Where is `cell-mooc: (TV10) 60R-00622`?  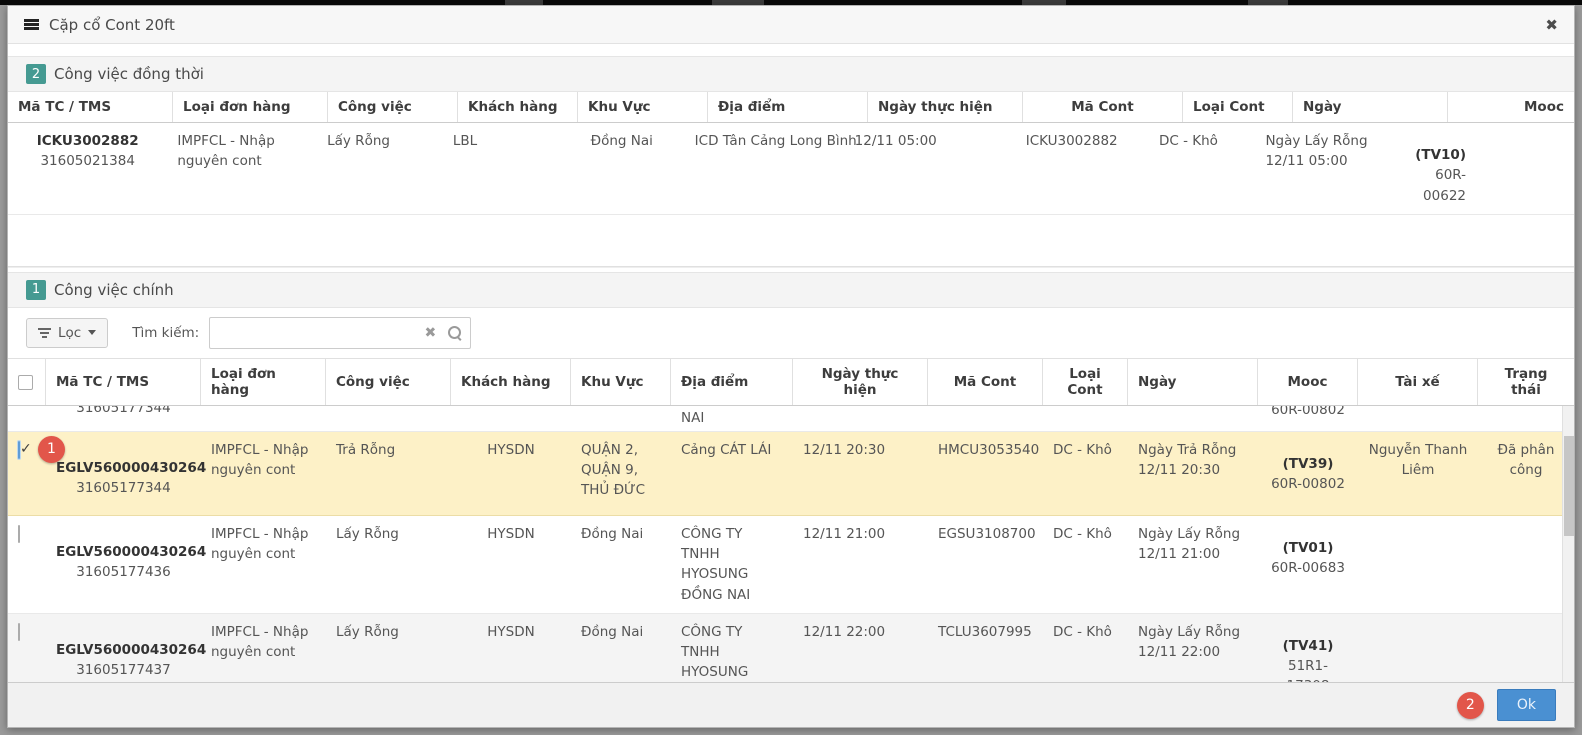
cell-mooc: (TV10) 60R-00622 is located at coordinates (1440, 175).